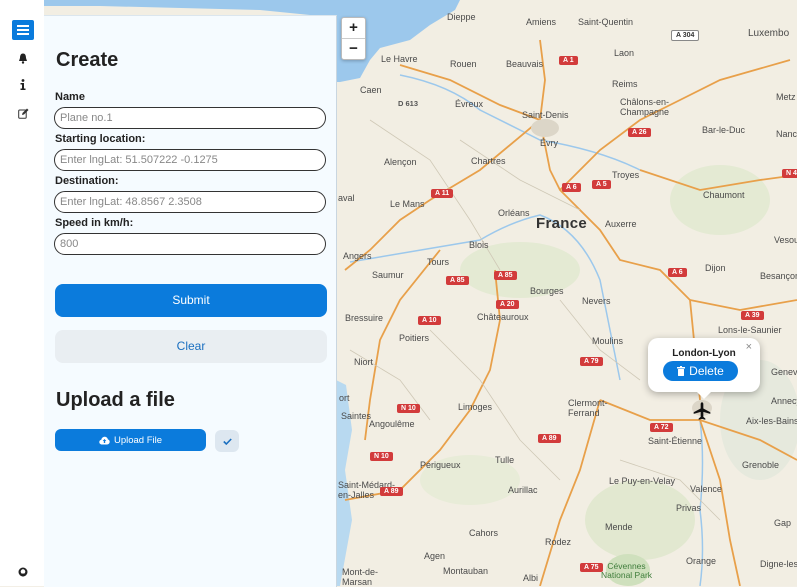 The height and width of the screenshot is (587, 797). What do you see at coordinates (138, 440) in the screenshot?
I see `upload-file-label: Upload File` at bounding box center [138, 440].